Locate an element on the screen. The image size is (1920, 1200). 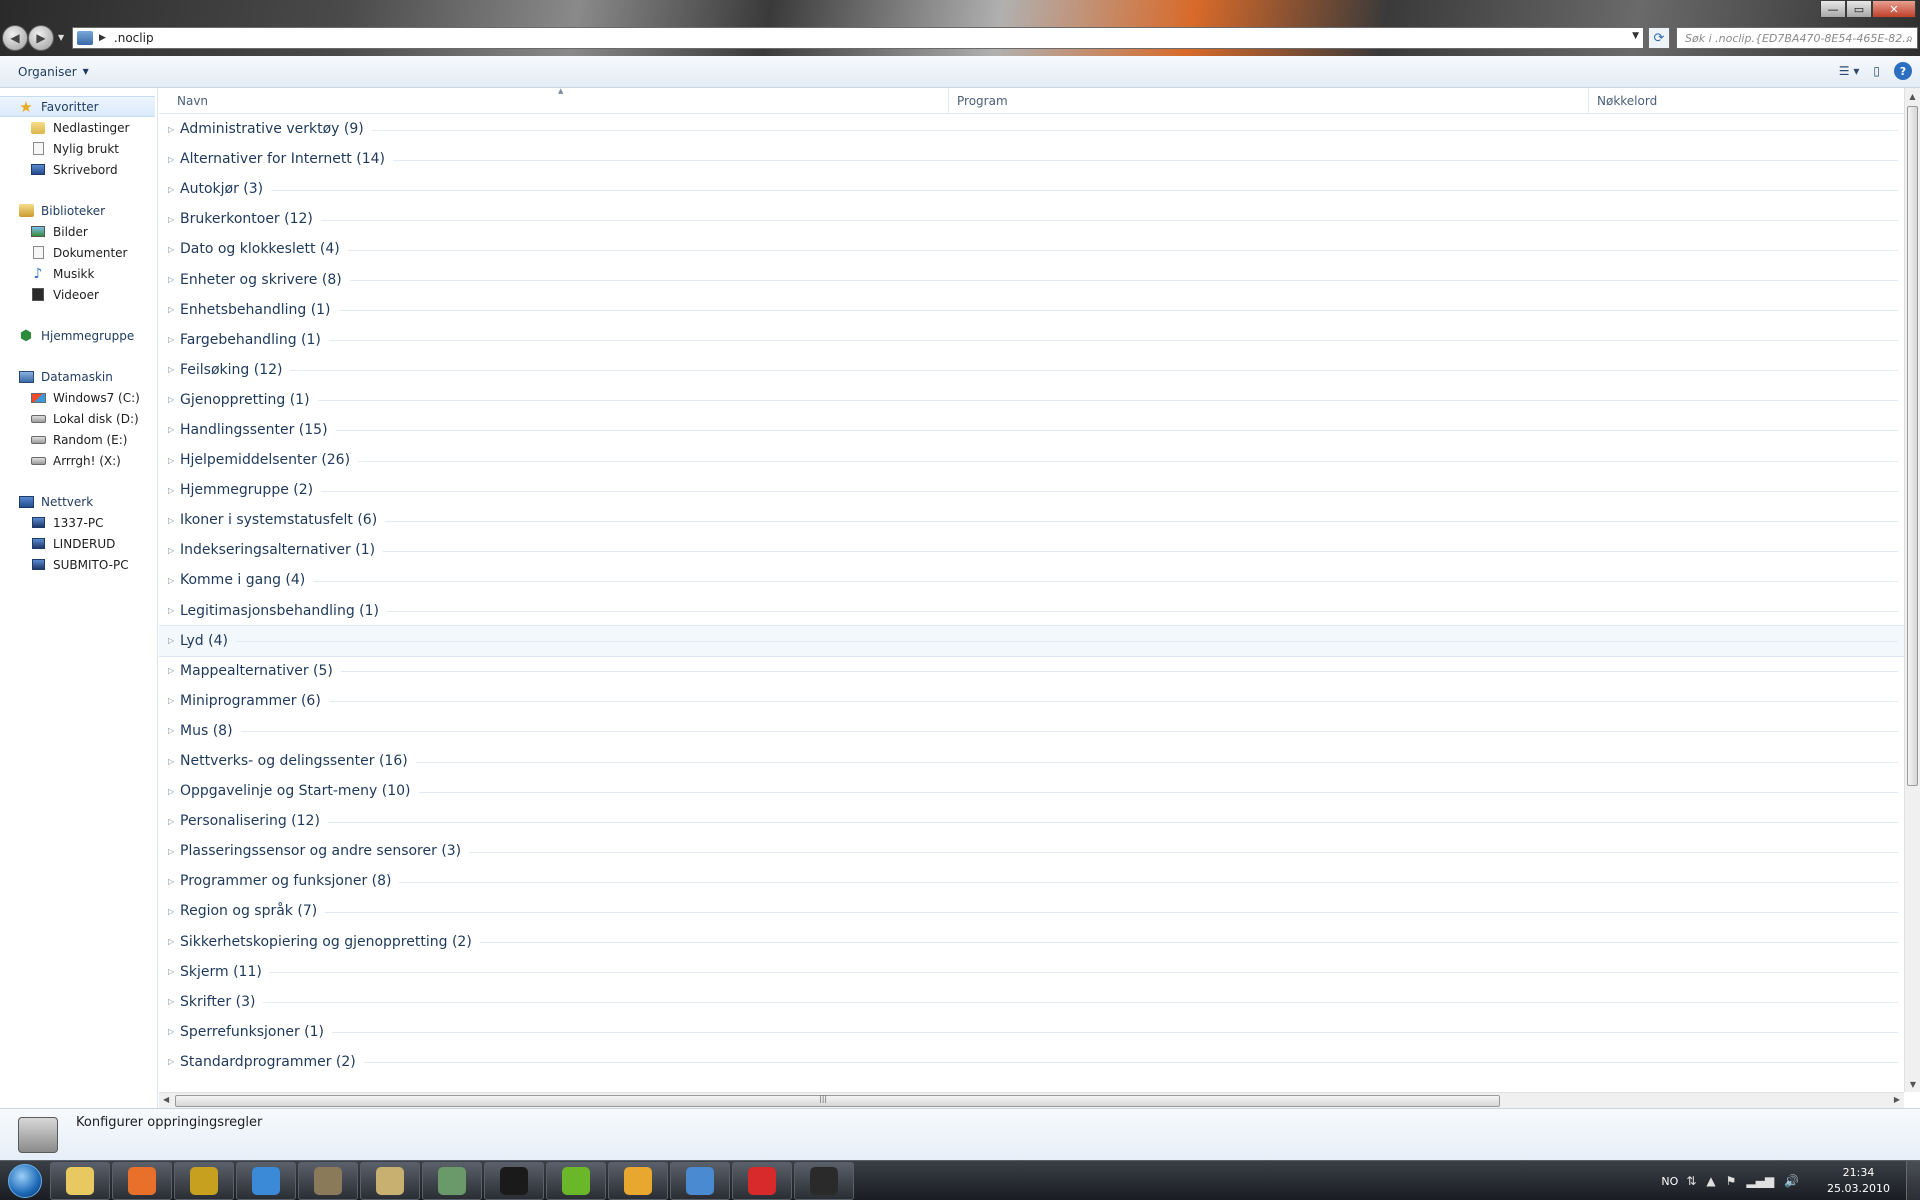
group-row: ▷ Sperrefunksjoner (1) is located at coordinates (1031, 1032).